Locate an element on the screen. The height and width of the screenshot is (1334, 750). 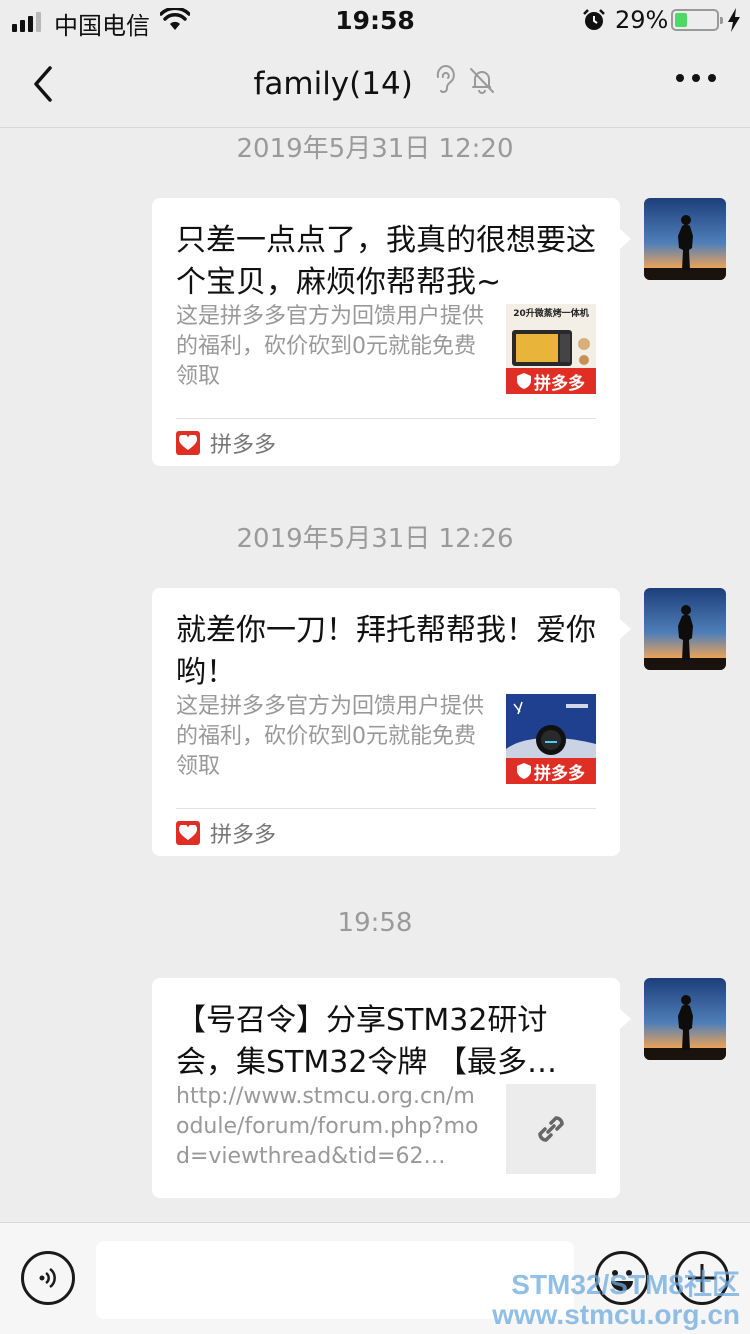
message-input is located at coordinates (335, 1280).